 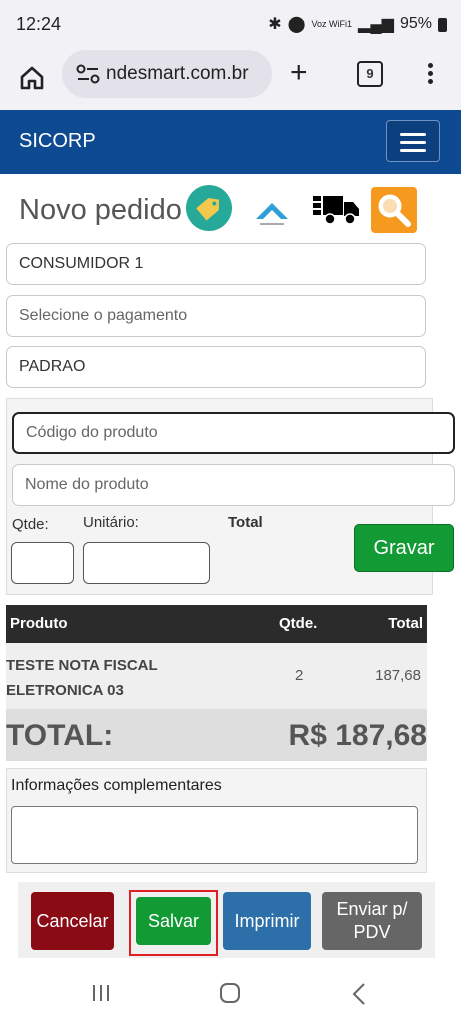 I want to click on location-icon: ⬤, so click(x=296, y=24).